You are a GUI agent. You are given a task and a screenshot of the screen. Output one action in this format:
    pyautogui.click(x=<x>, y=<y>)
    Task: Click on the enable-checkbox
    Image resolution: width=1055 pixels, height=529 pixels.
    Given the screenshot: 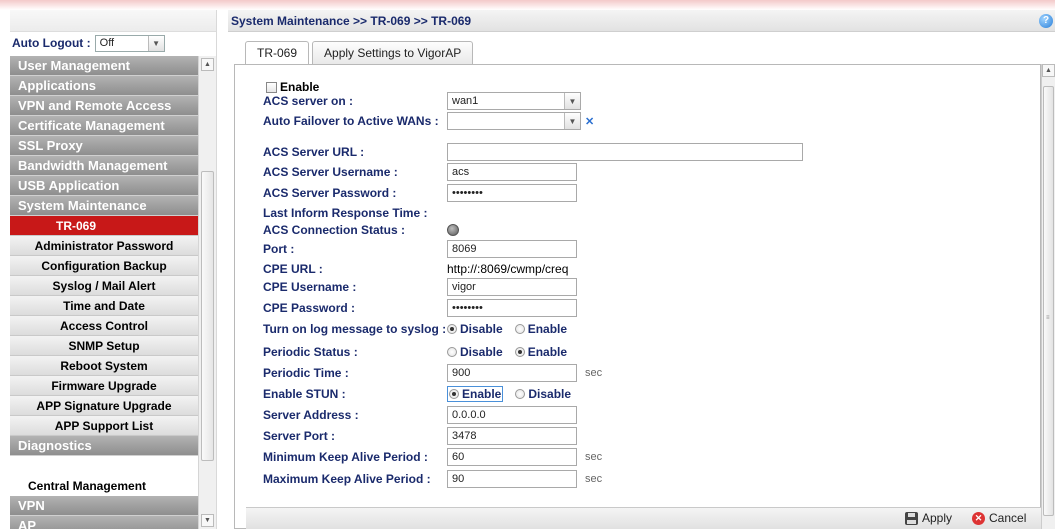 What is the action you would take?
    pyautogui.click(x=271, y=87)
    